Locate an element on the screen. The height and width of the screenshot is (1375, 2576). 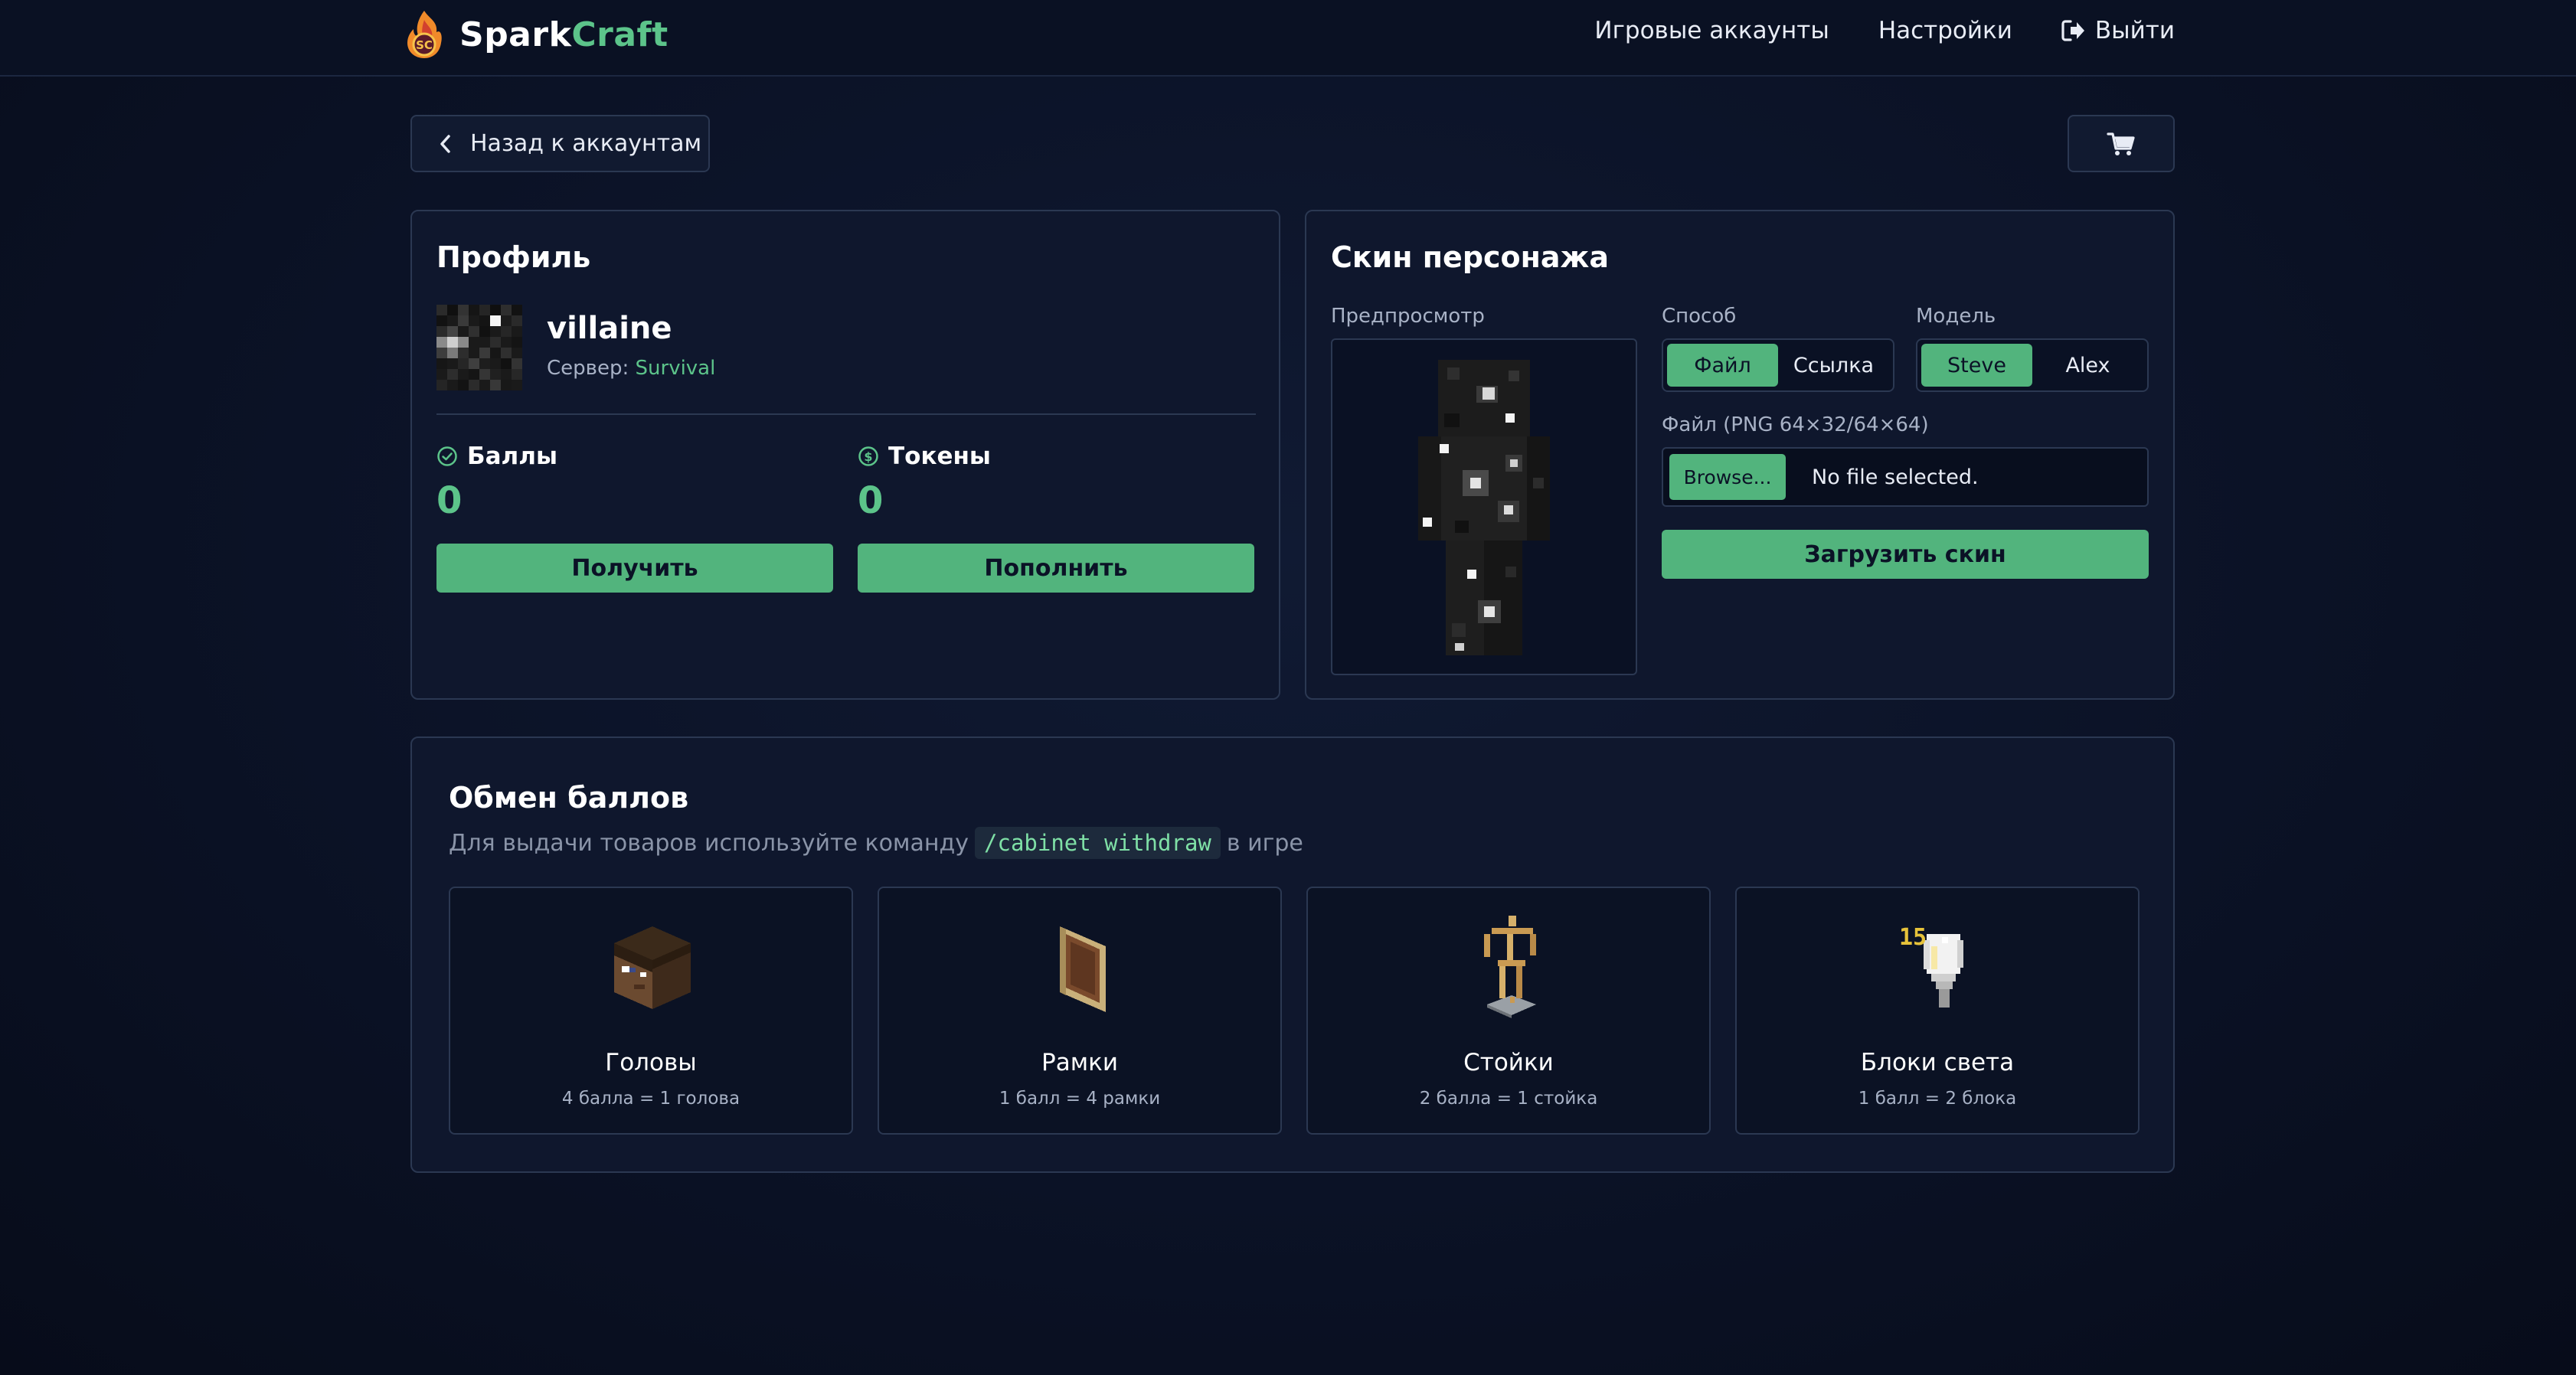
logo: SC SparkCraft is located at coordinates (536, 34).